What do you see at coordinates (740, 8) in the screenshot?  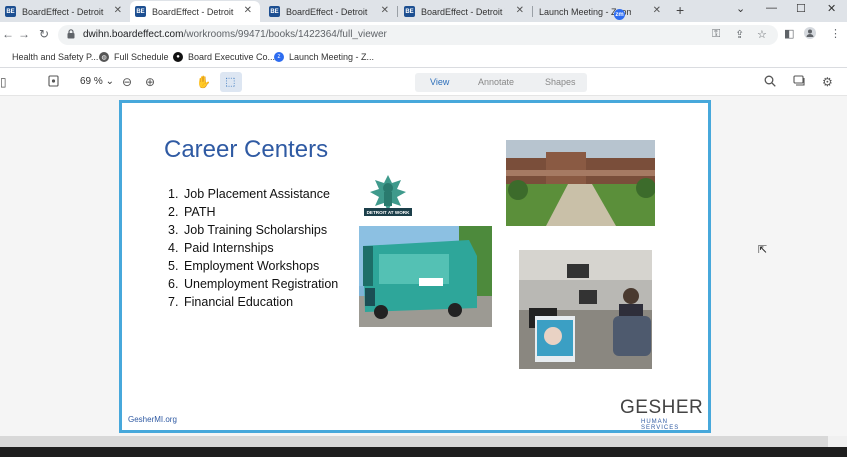 I see `tab-search-chevron-icon: ⌄` at bounding box center [740, 8].